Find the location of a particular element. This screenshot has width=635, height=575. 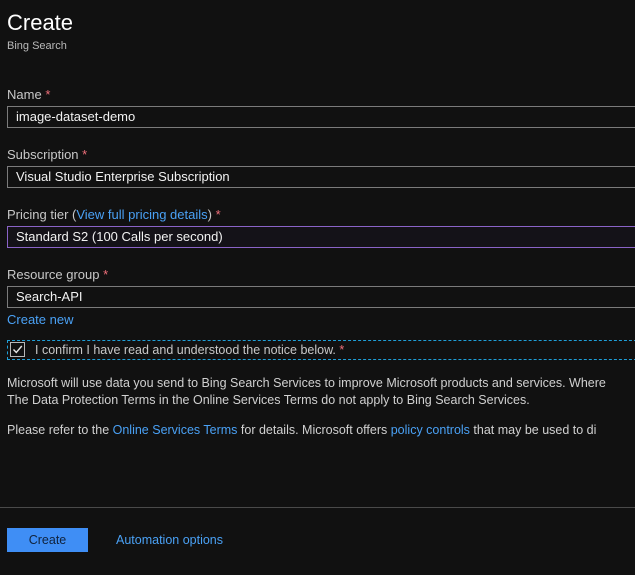

name-input: image-dataset-demo is located at coordinates (321, 117).